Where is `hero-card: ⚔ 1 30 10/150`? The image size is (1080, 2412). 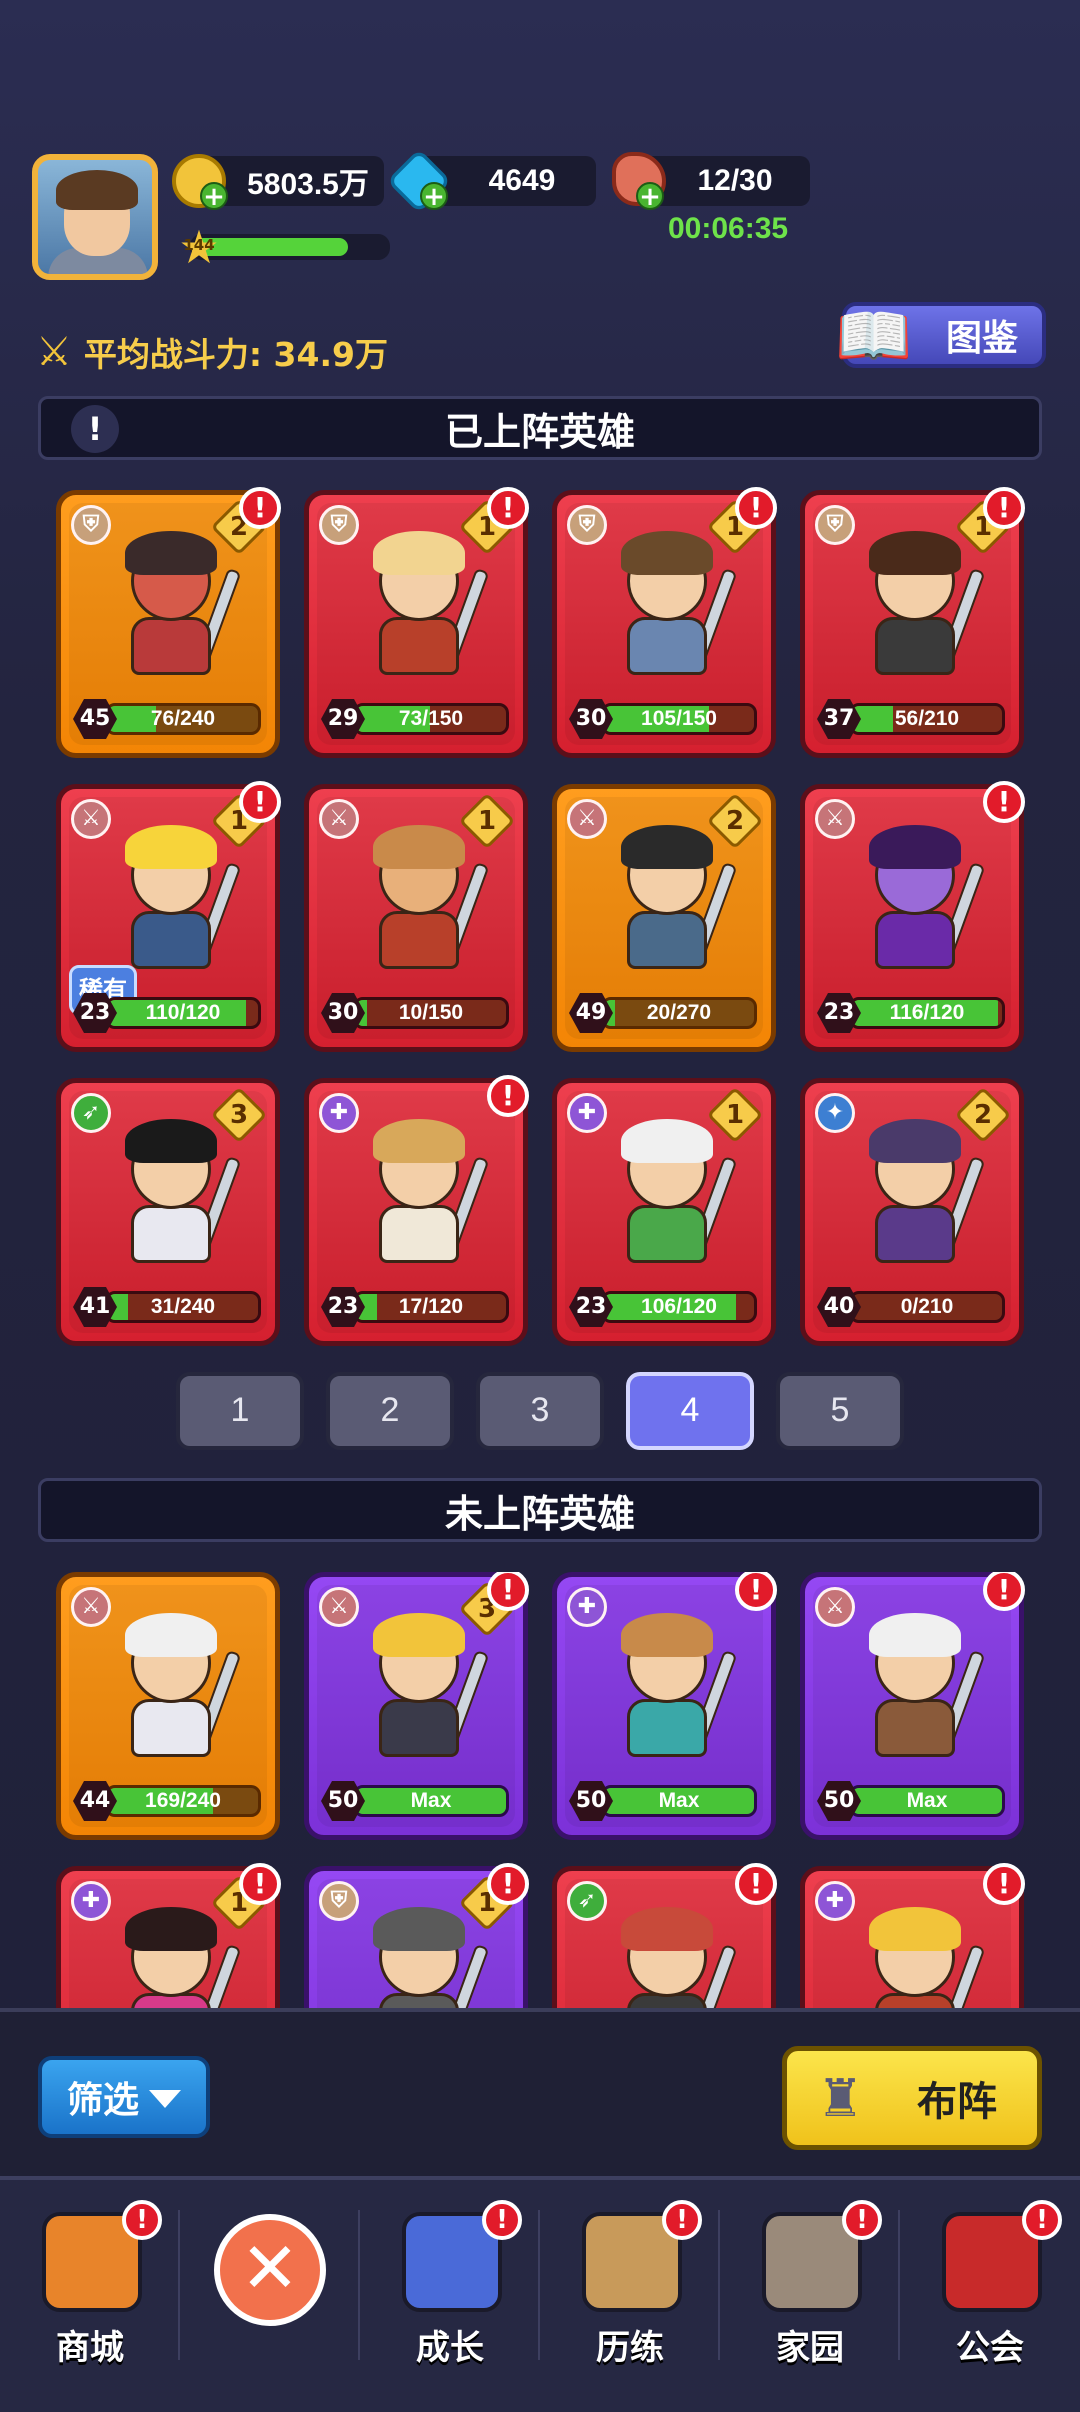
hero-card: ⚔ 1 30 10/150 is located at coordinates (416, 918).